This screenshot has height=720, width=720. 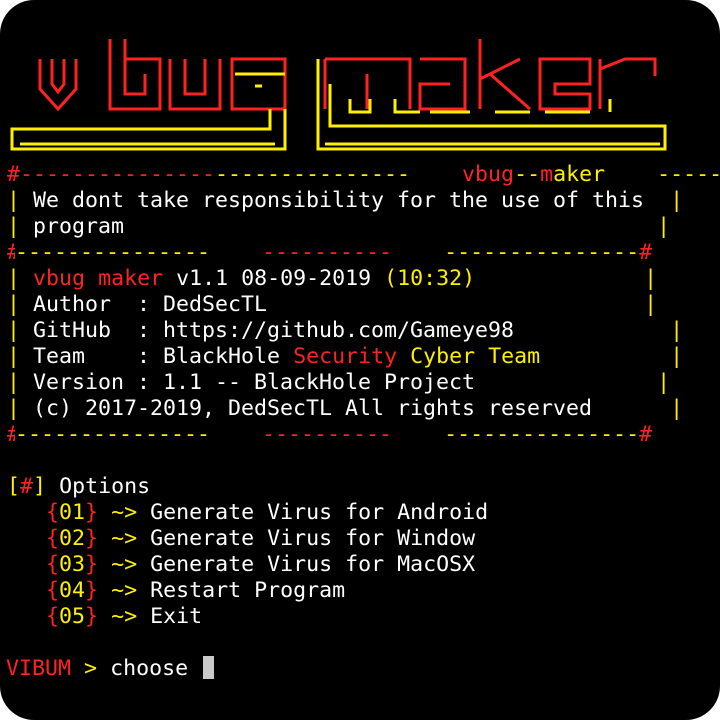 What do you see at coordinates (319, 512) in the screenshot?
I see `menu-item-label: Generate Virus for Android` at bounding box center [319, 512].